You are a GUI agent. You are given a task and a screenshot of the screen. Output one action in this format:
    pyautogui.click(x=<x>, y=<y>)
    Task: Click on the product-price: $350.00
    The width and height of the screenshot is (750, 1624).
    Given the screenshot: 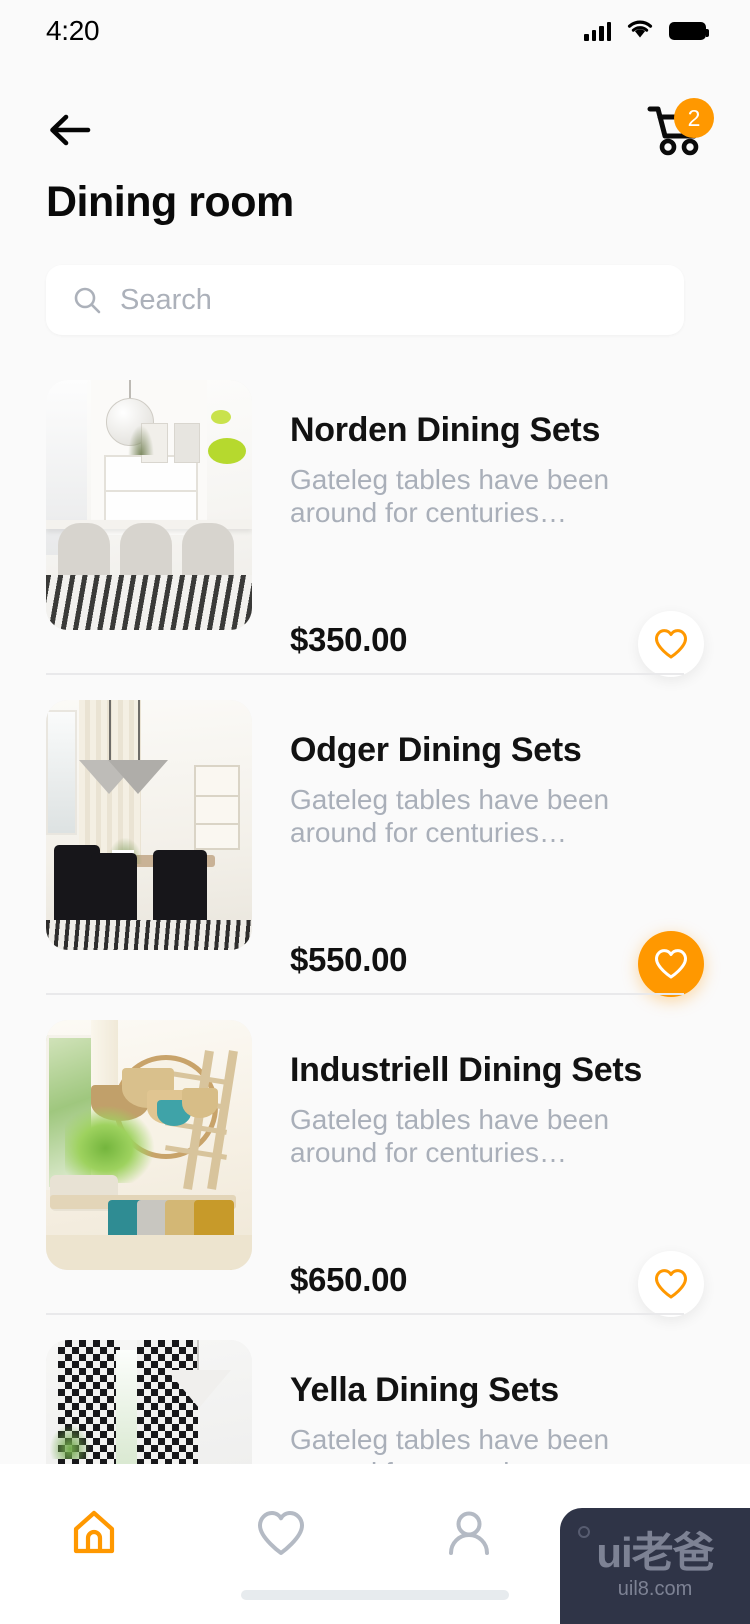 What is the action you would take?
    pyautogui.click(x=349, y=639)
    